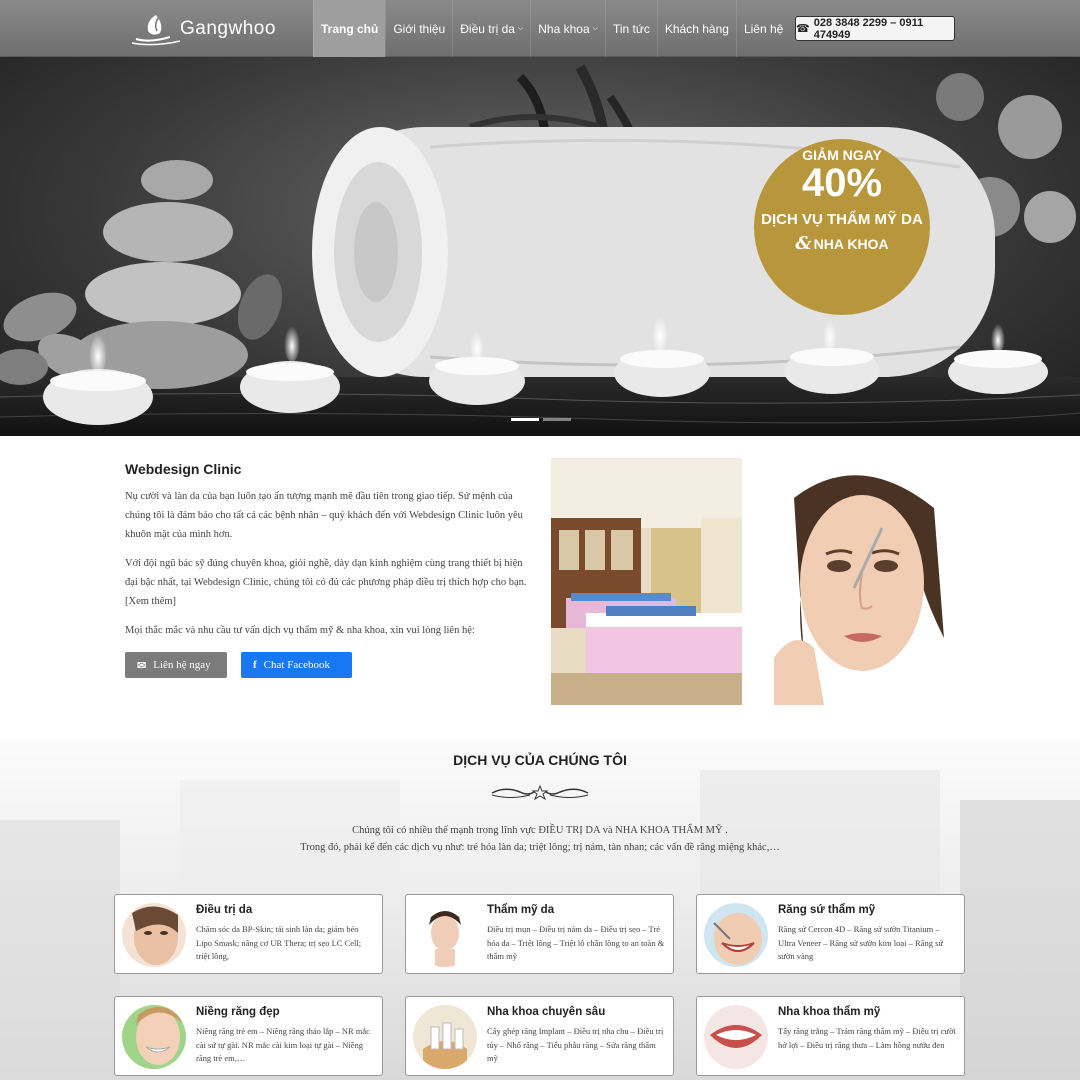 This screenshot has height=1080, width=1080. I want to click on nav-item-home: Trang chủ, so click(349, 28).